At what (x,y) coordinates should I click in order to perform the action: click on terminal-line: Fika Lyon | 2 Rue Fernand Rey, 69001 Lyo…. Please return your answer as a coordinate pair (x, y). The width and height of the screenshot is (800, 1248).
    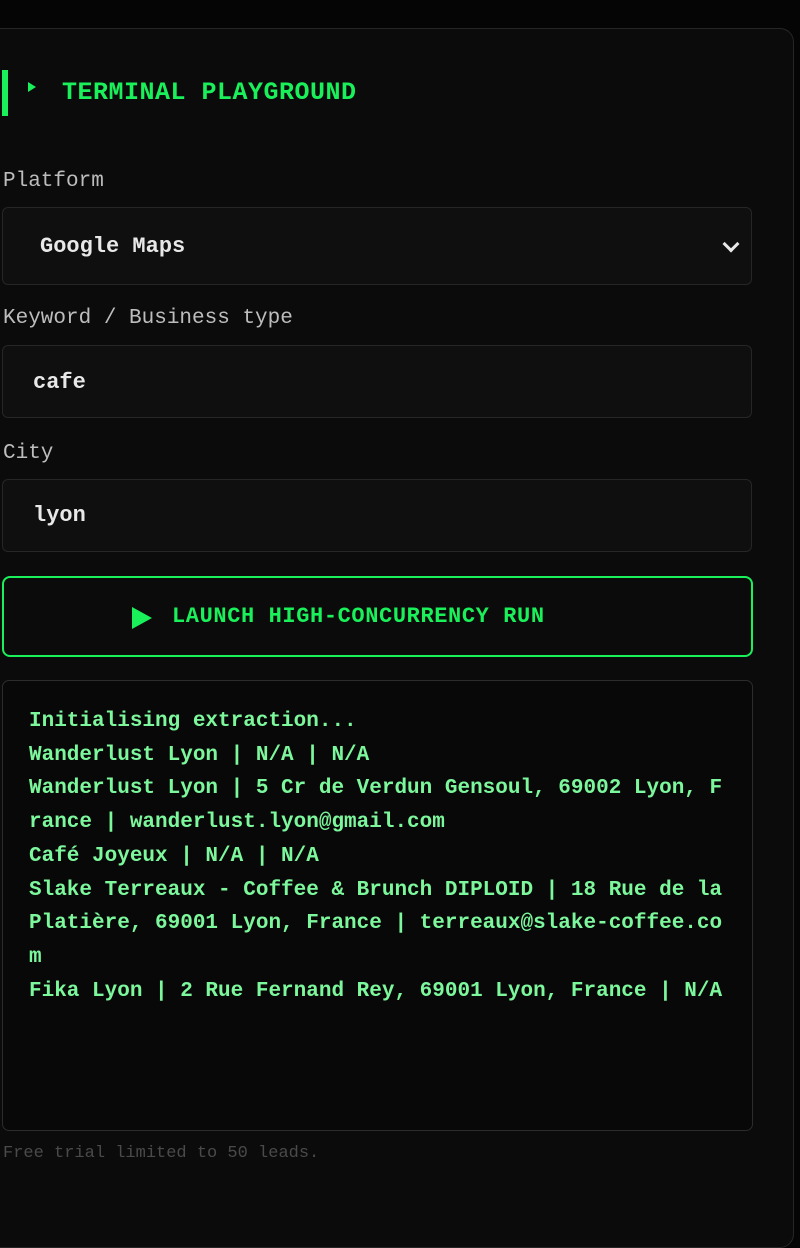
    Looking at the image, I should click on (376, 991).